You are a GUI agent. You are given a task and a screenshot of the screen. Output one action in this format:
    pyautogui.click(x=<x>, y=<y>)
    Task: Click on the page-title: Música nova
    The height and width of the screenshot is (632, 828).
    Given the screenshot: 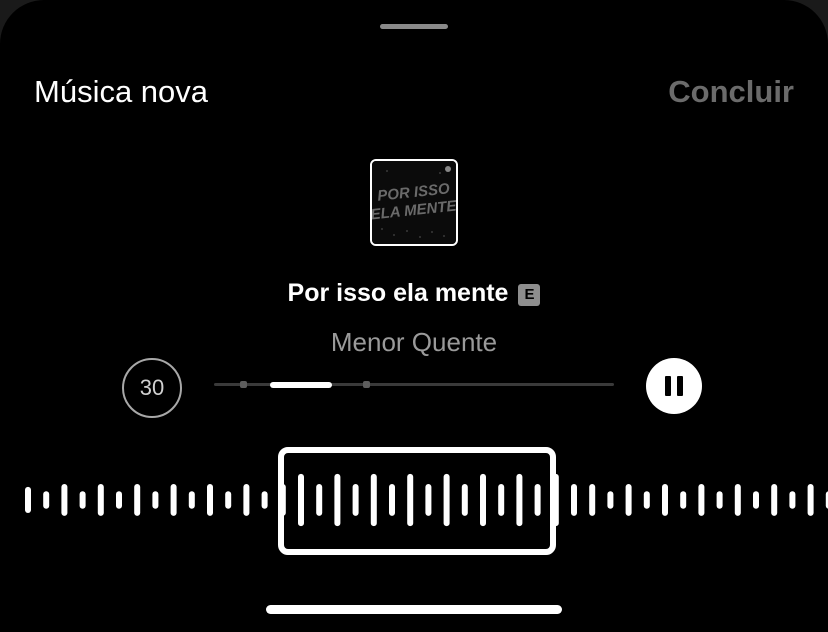 What is the action you would take?
    pyautogui.click(x=121, y=91)
    